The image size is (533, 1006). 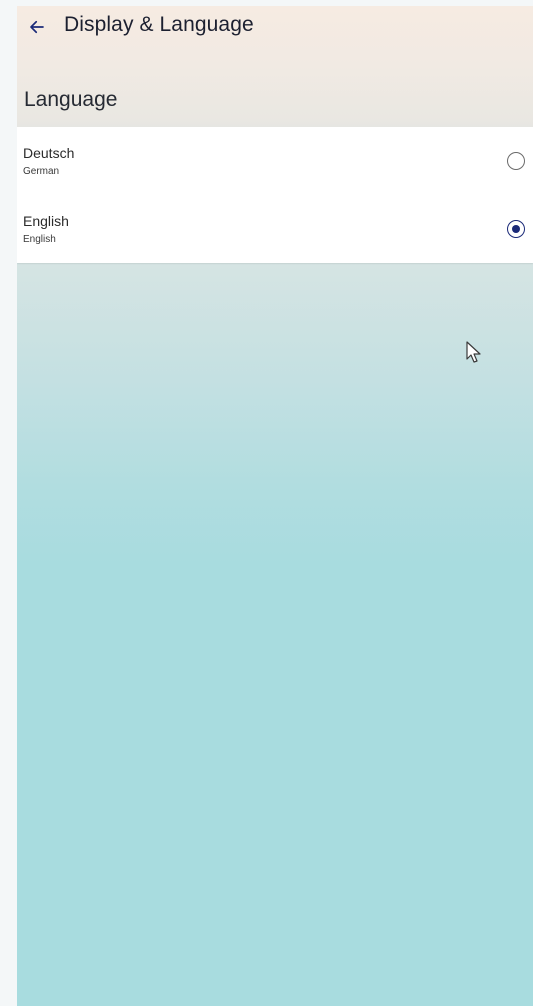 I want to click on section-title-language: Language, so click(x=71, y=99).